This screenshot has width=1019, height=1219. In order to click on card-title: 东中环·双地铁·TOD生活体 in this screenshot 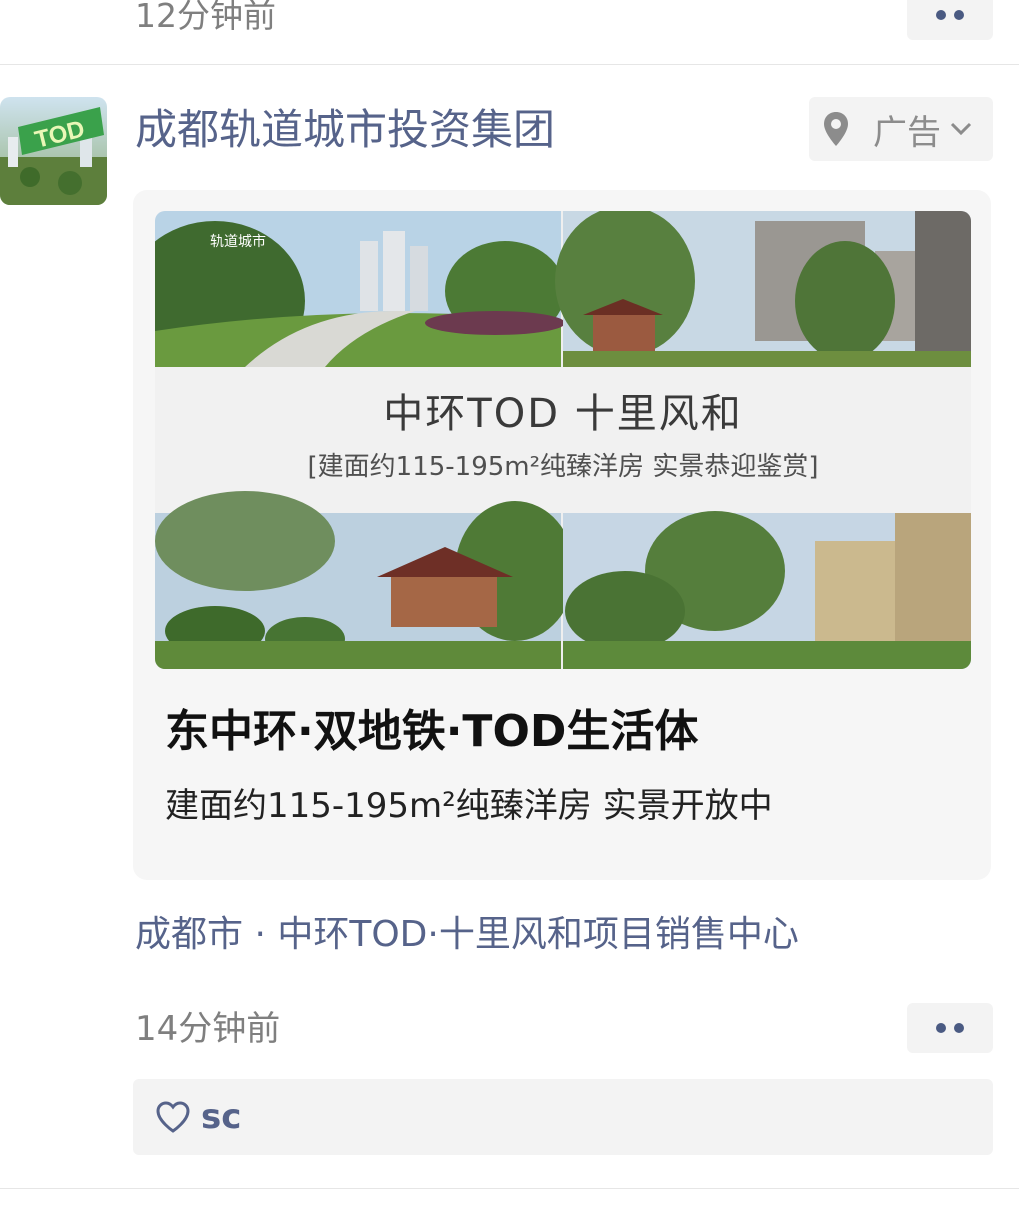, I will do `click(432, 731)`.